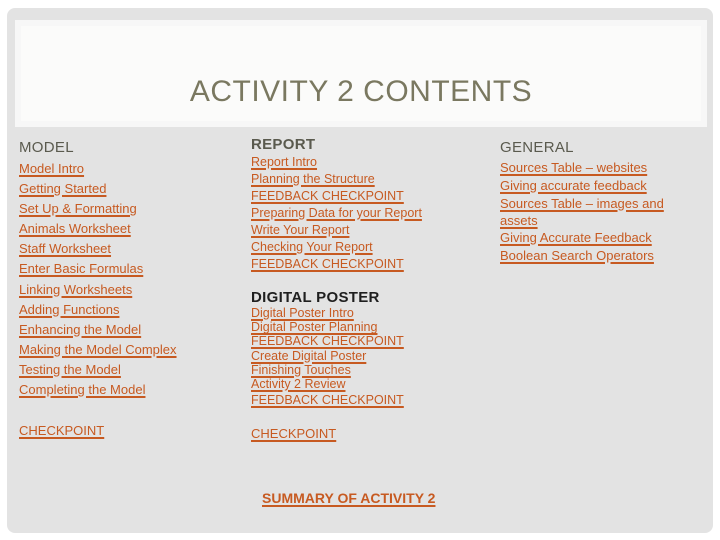 This screenshot has width=720, height=540. Describe the element at coordinates (336, 230) in the screenshot. I see `report-link: Write Your Report` at that location.